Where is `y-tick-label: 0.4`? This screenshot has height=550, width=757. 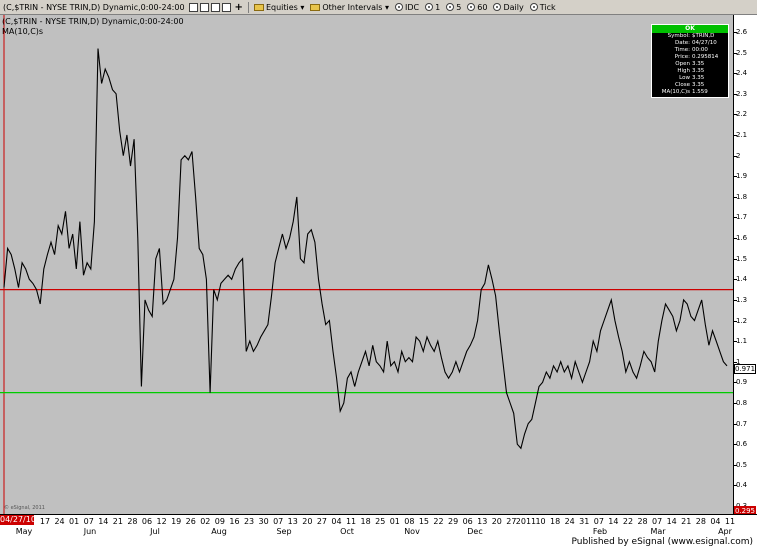
y-tick-label: 0.4 is located at coordinates (742, 485).